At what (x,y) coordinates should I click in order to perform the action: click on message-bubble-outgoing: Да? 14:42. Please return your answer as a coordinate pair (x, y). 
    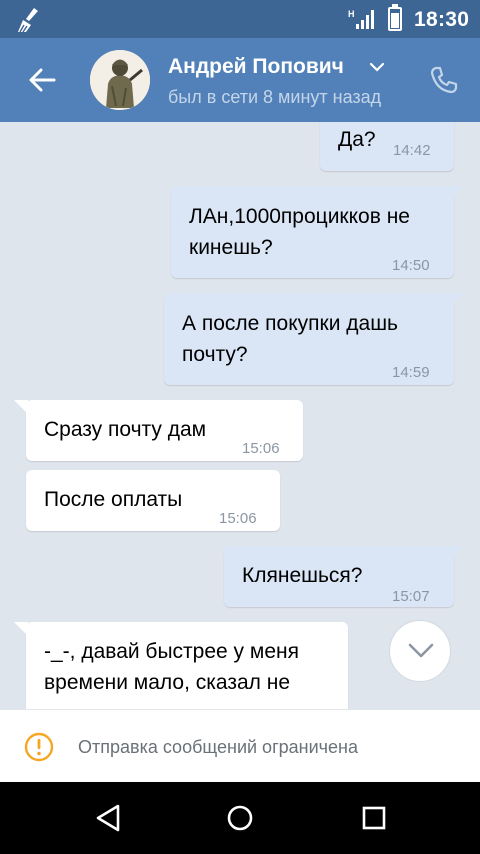
    Looking at the image, I should click on (387, 146).